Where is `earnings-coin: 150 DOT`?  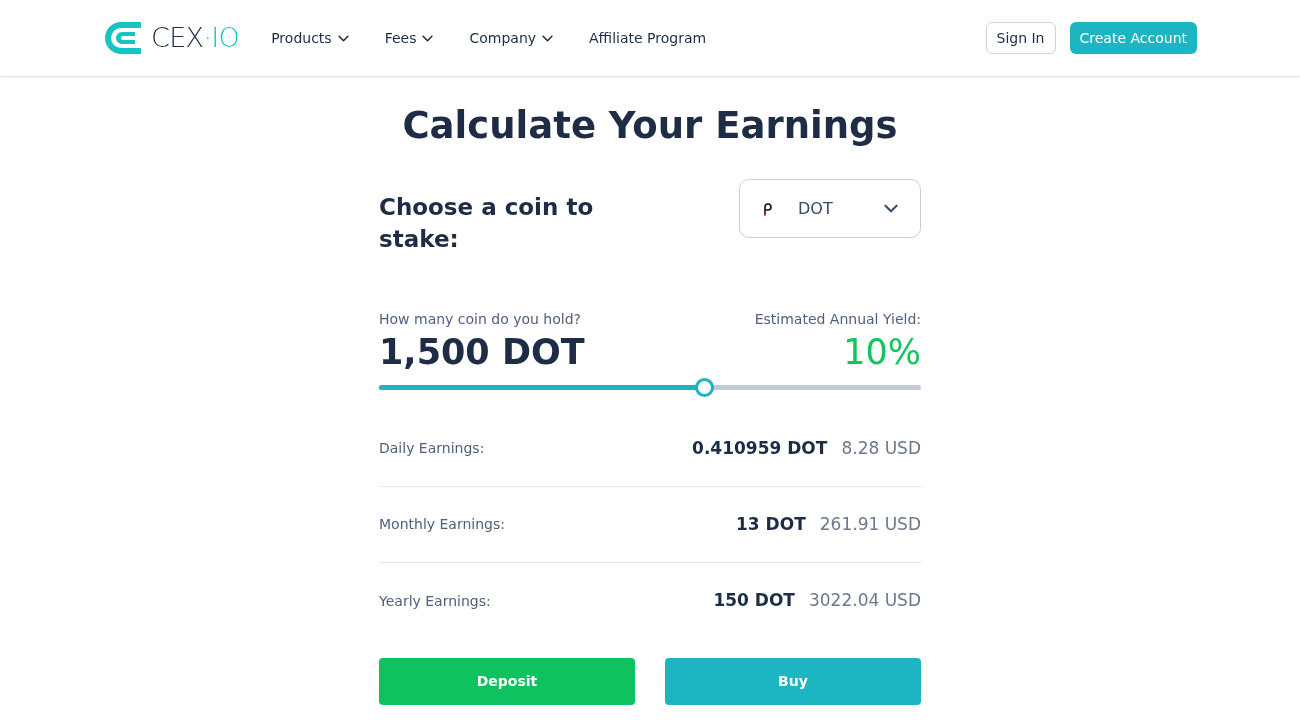
earnings-coin: 150 DOT is located at coordinates (754, 601).